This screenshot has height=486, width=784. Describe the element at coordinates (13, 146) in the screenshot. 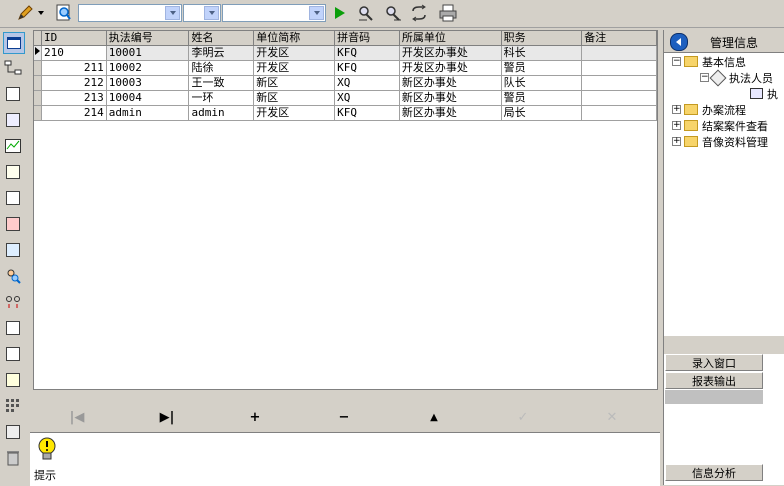

I see `chart-icon` at that location.